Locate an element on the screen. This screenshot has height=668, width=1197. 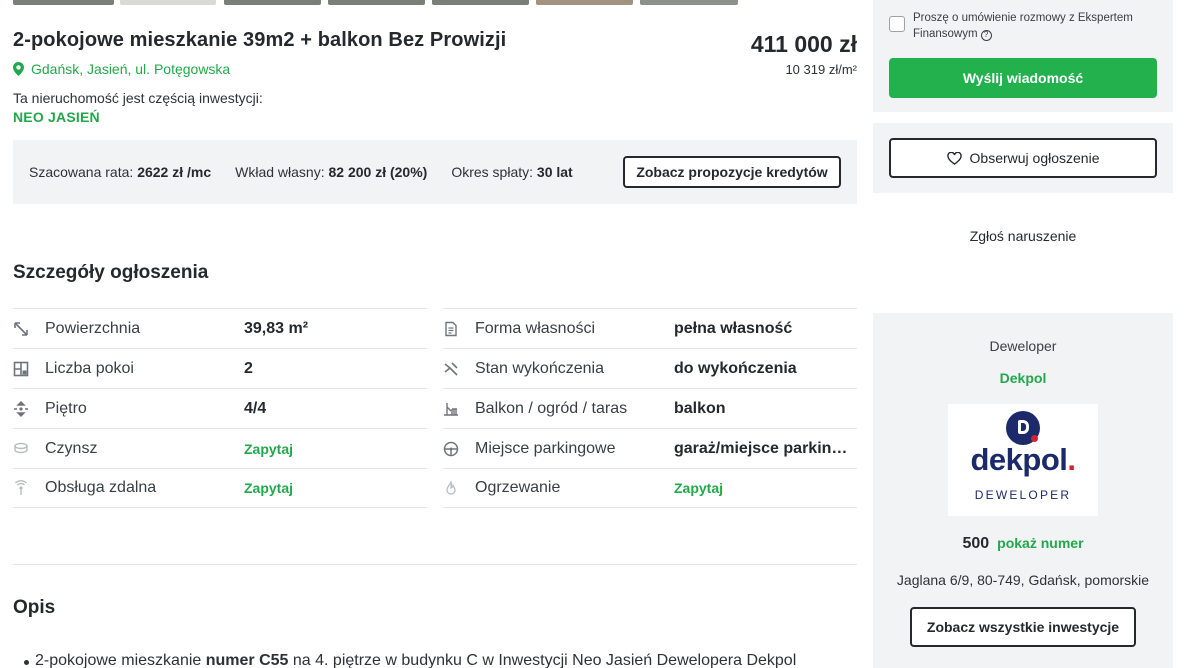
listing-location: Gdańsk, Jasień, ul. Potęgowska is located at coordinates (121, 69).